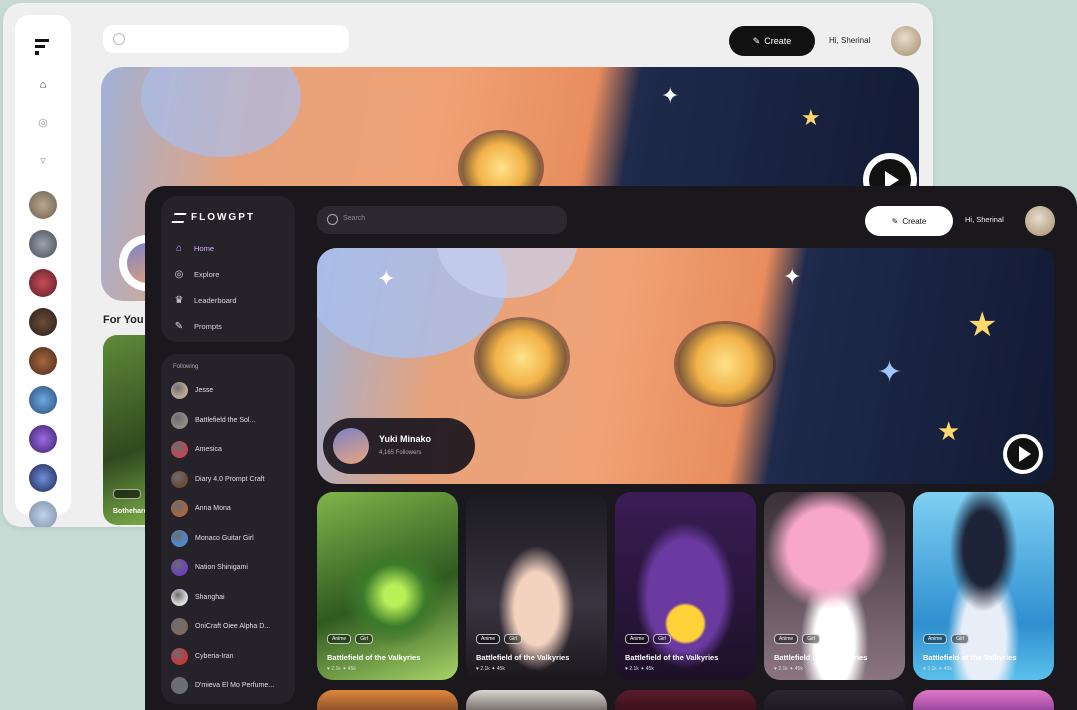 The image size is (1077, 710). I want to click on star-icon: ★, so click(982, 325).